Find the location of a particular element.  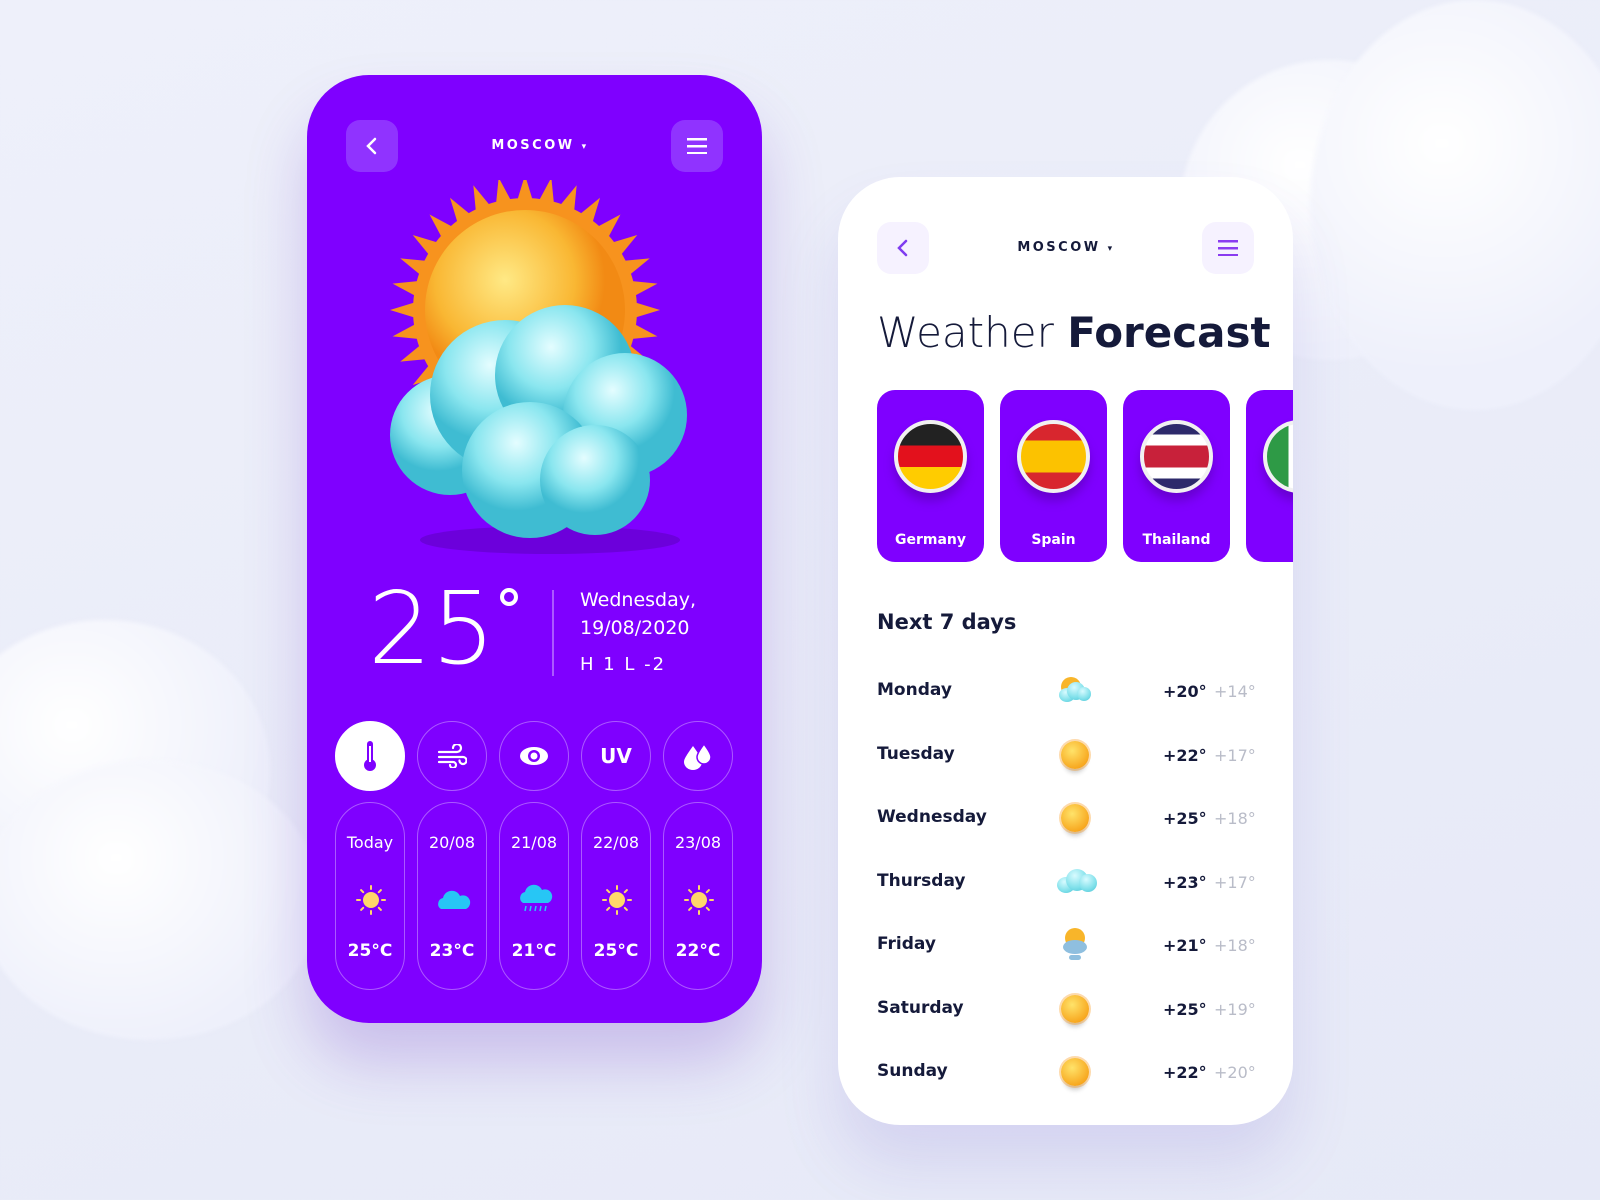

wind-icon is located at coordinates (452, 756).